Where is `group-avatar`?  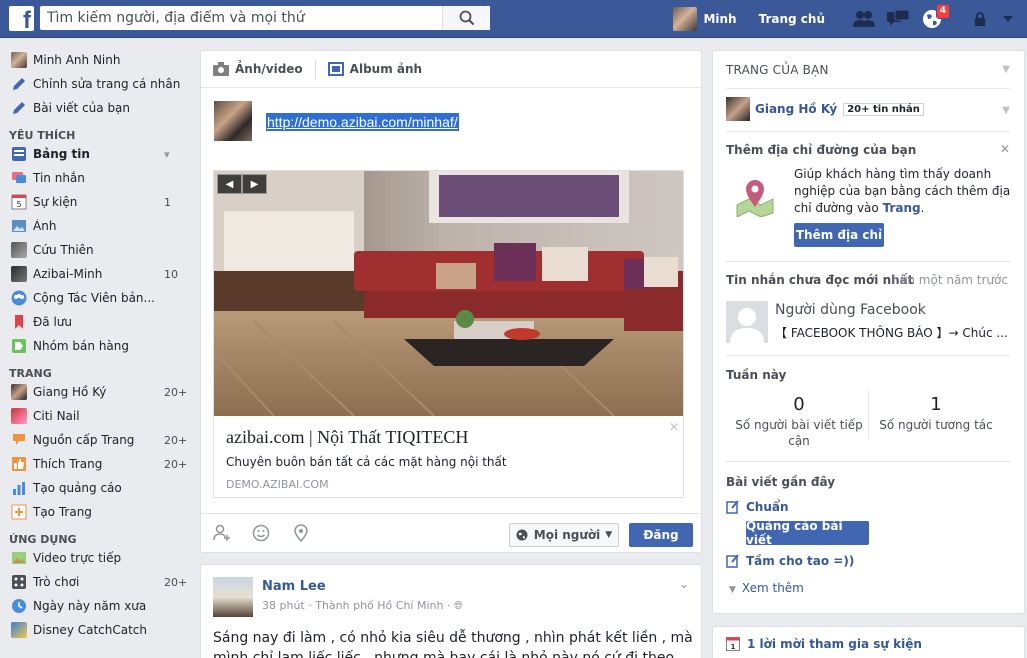 group-avatar is located at coordinates (19, 250).